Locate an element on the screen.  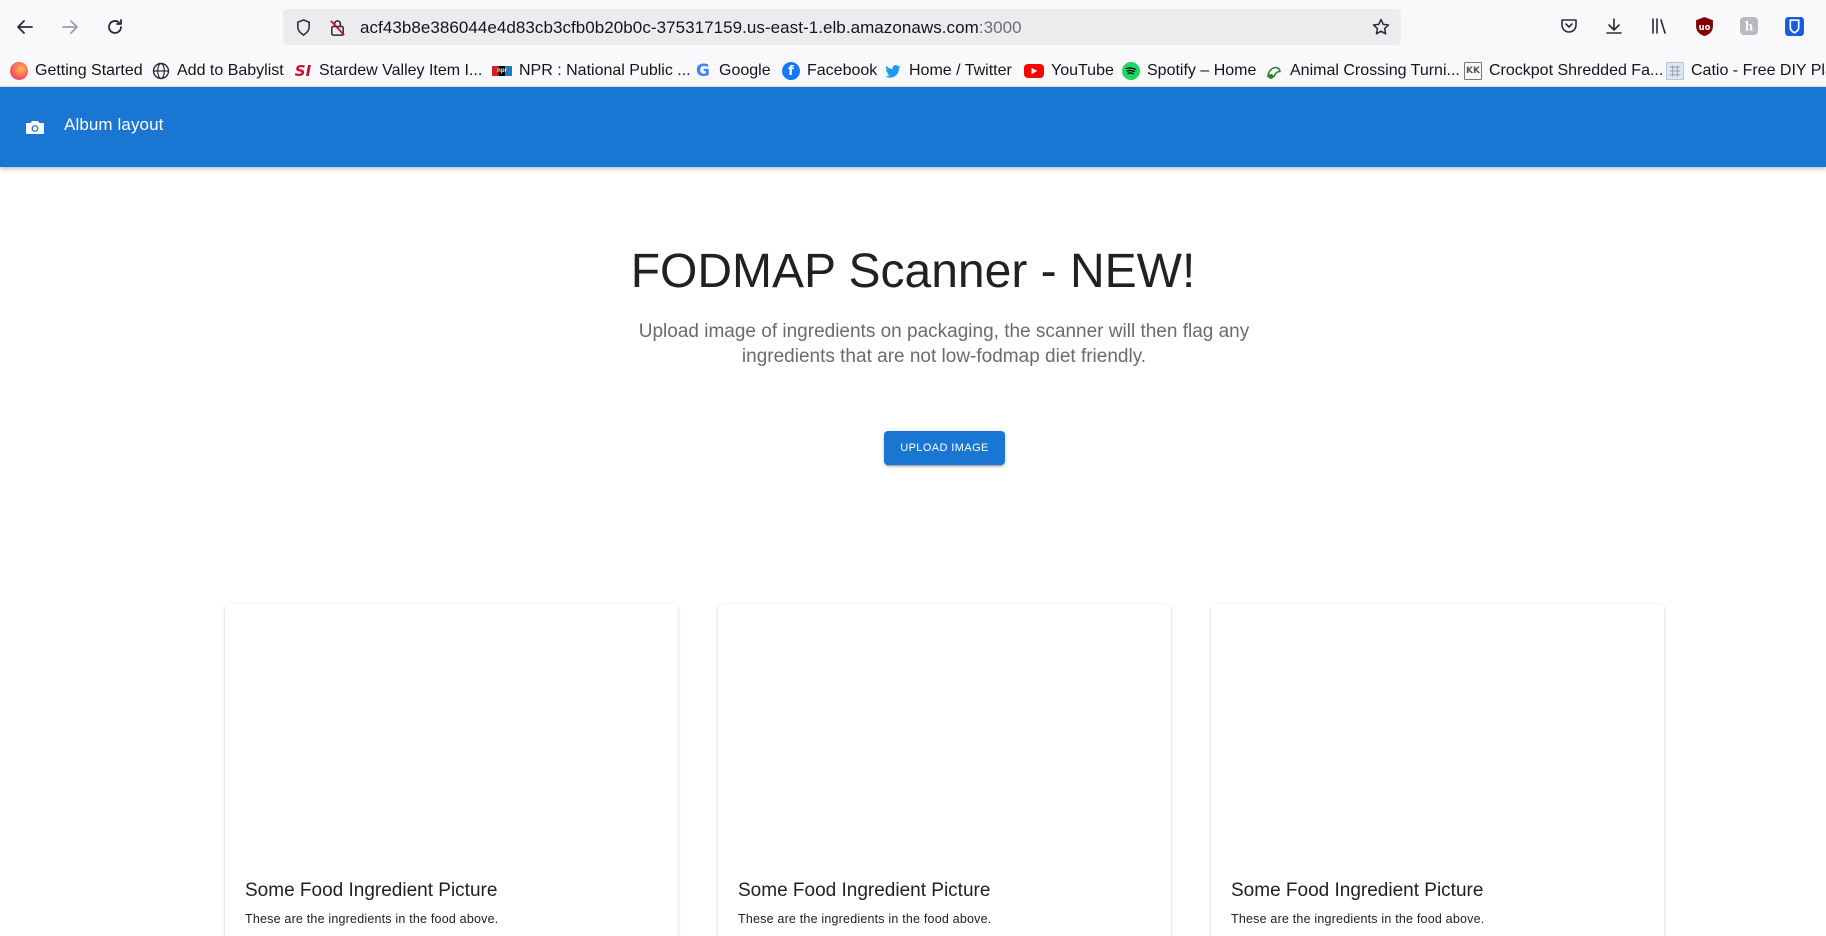
url-port: :3000 is located at coordinates (1000, 27).